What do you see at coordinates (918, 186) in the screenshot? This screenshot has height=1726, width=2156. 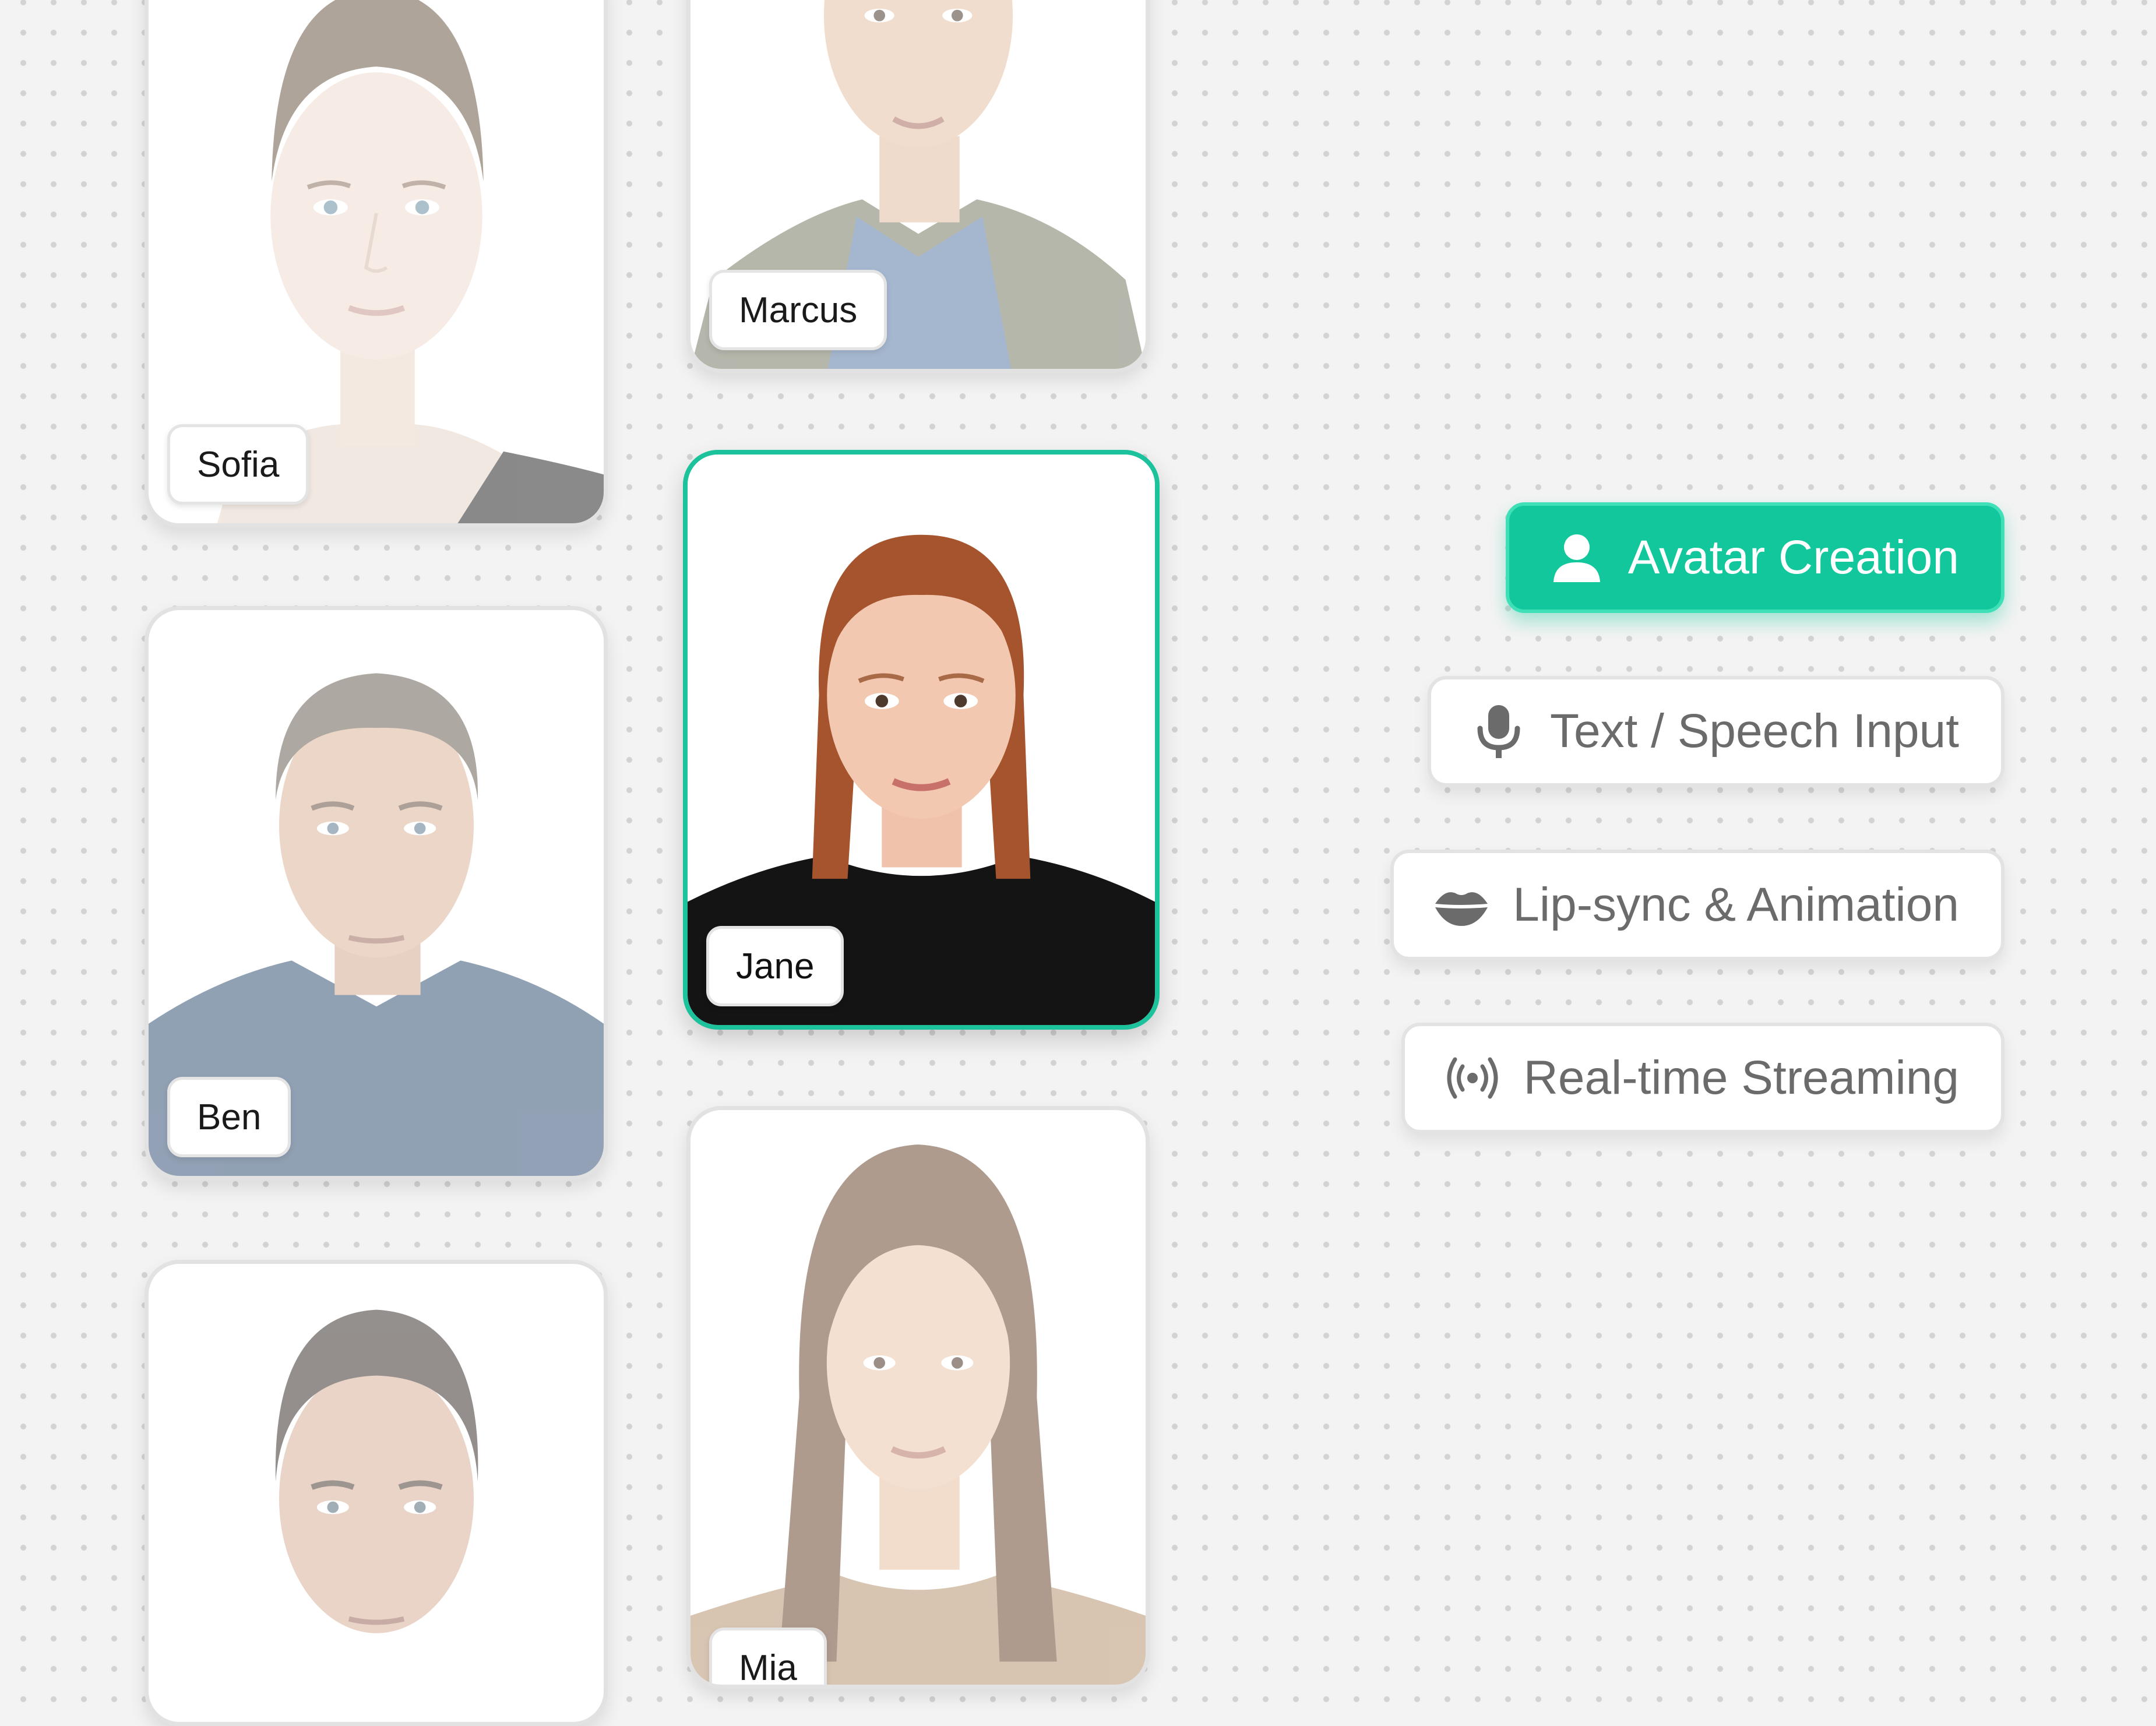 I see `avatar-card-marcus: Marcus` at bounding box center [918, 186].